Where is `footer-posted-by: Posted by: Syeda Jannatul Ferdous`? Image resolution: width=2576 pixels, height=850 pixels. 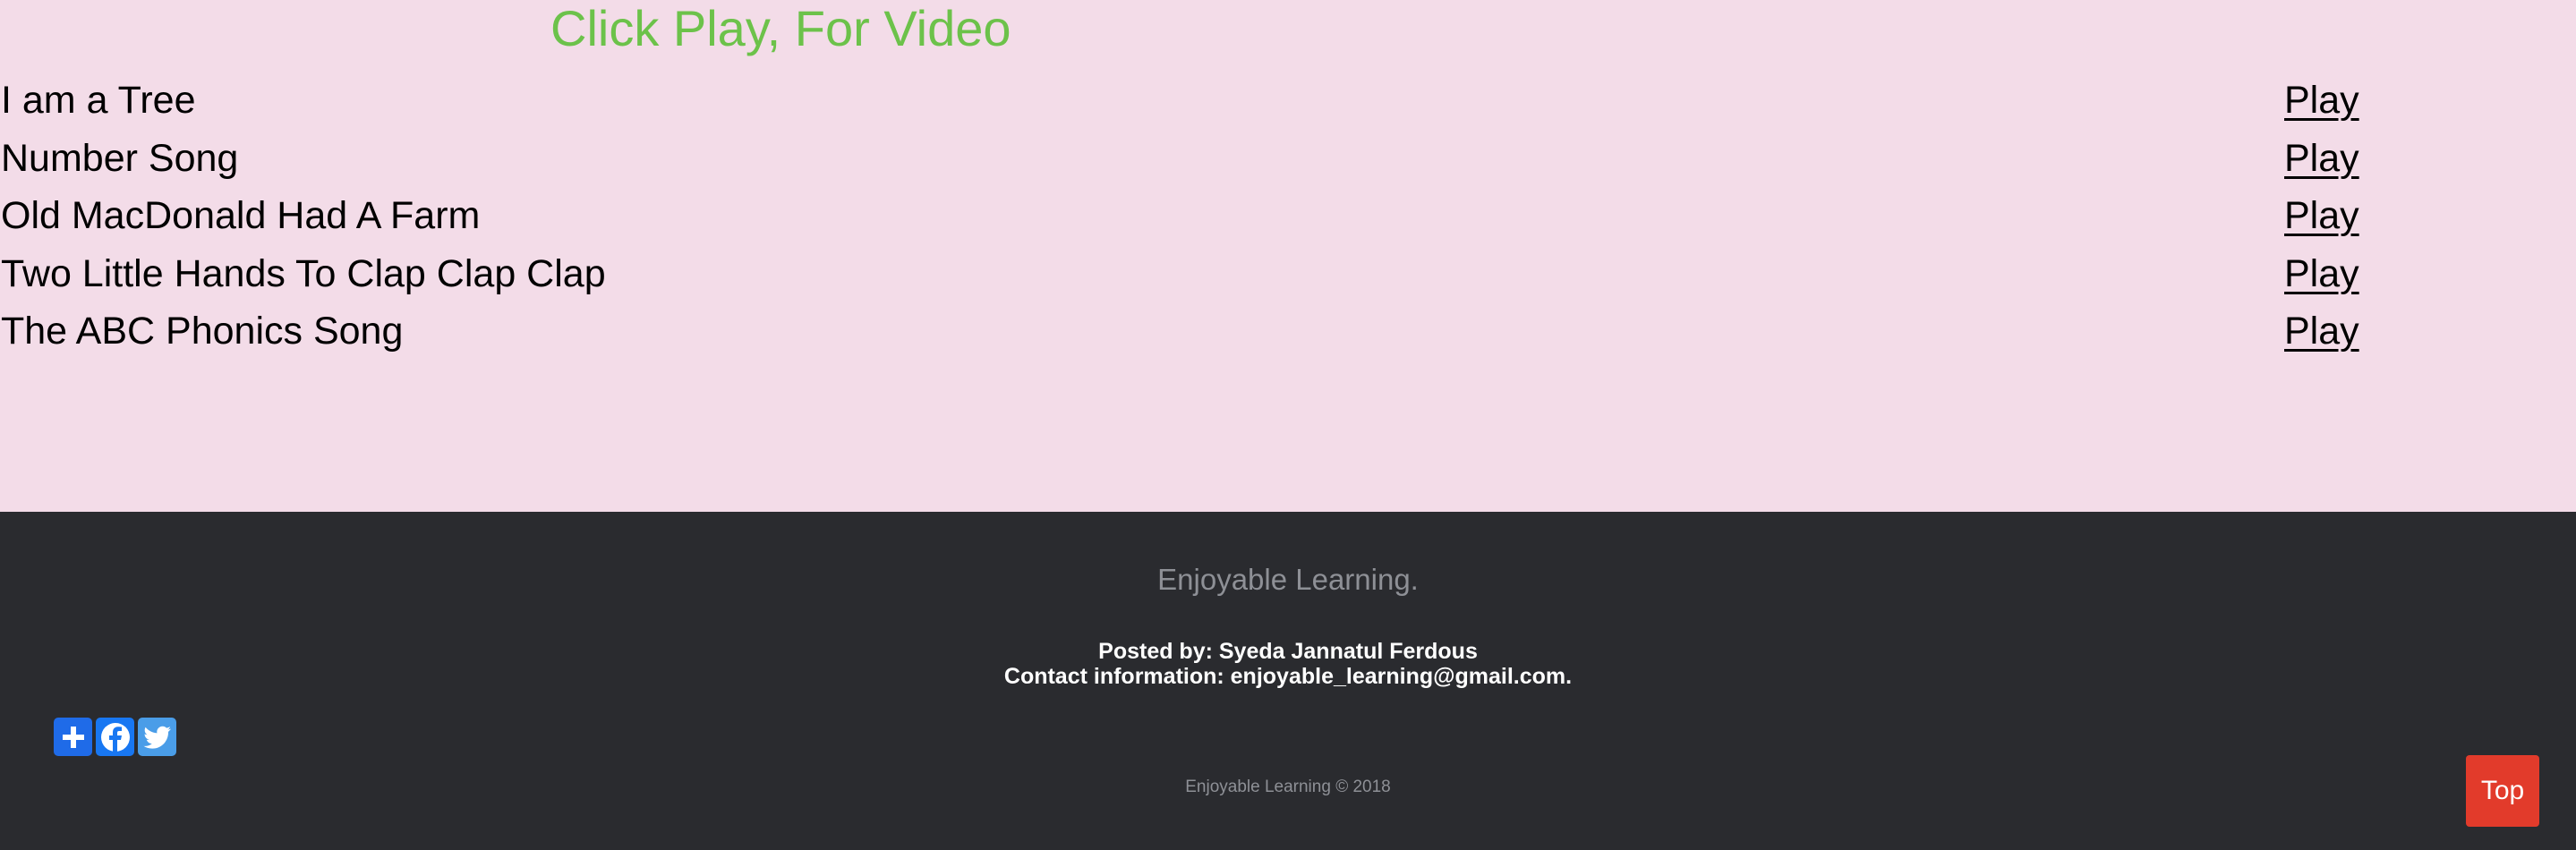
footer-posted-by: Posted by: Syeda Jannatul Ferdous is located at coordinates (1288, 651).